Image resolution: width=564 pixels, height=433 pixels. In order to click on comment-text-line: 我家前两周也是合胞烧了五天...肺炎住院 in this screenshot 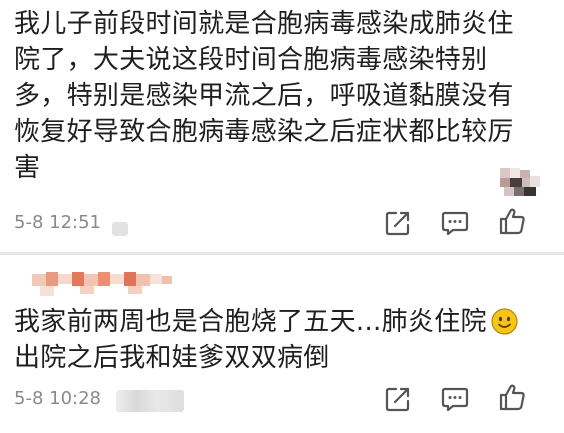, I will do `click(266, 322)`.